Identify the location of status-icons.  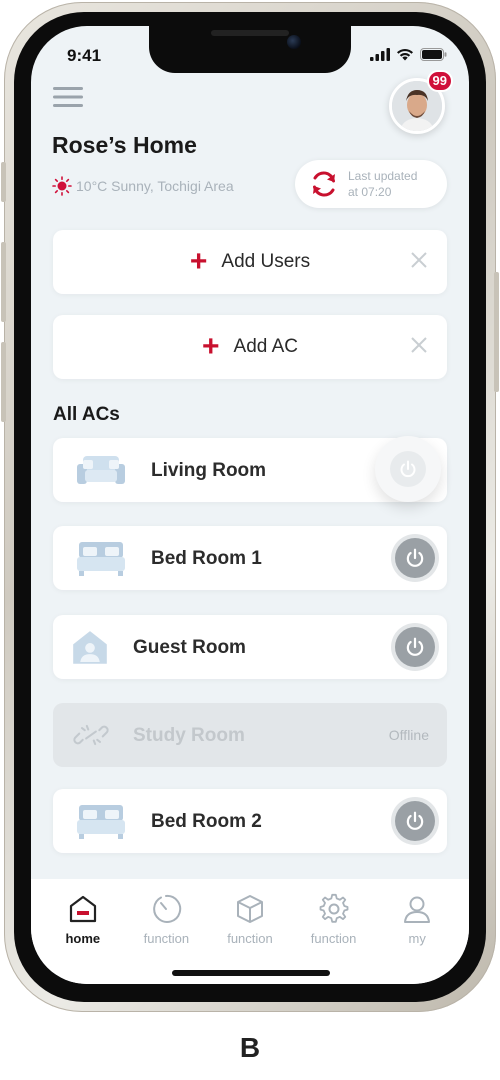
(408, 54).